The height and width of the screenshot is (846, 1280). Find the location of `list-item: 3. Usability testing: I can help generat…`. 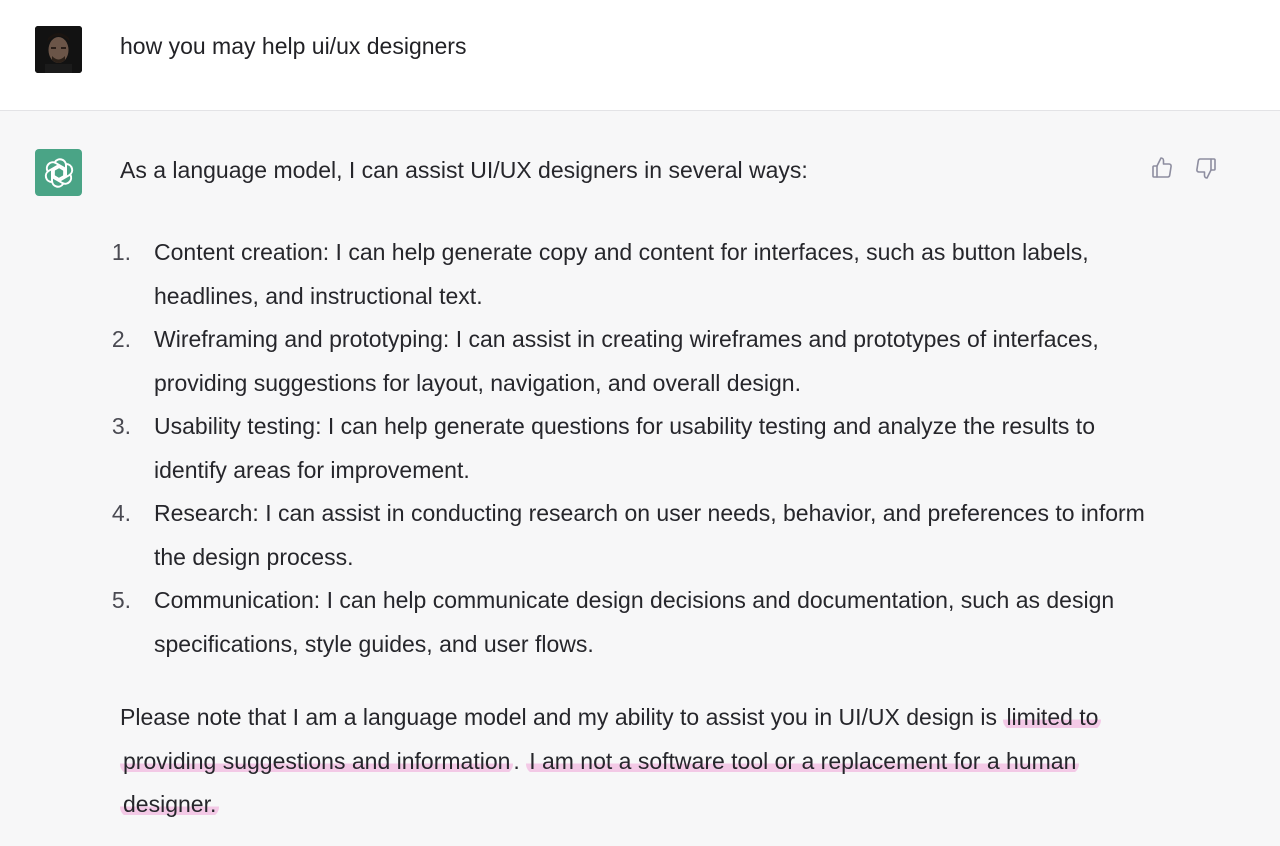

list-item: 3. Usability testing: I can help generat… is located at coordinates (631, 448).